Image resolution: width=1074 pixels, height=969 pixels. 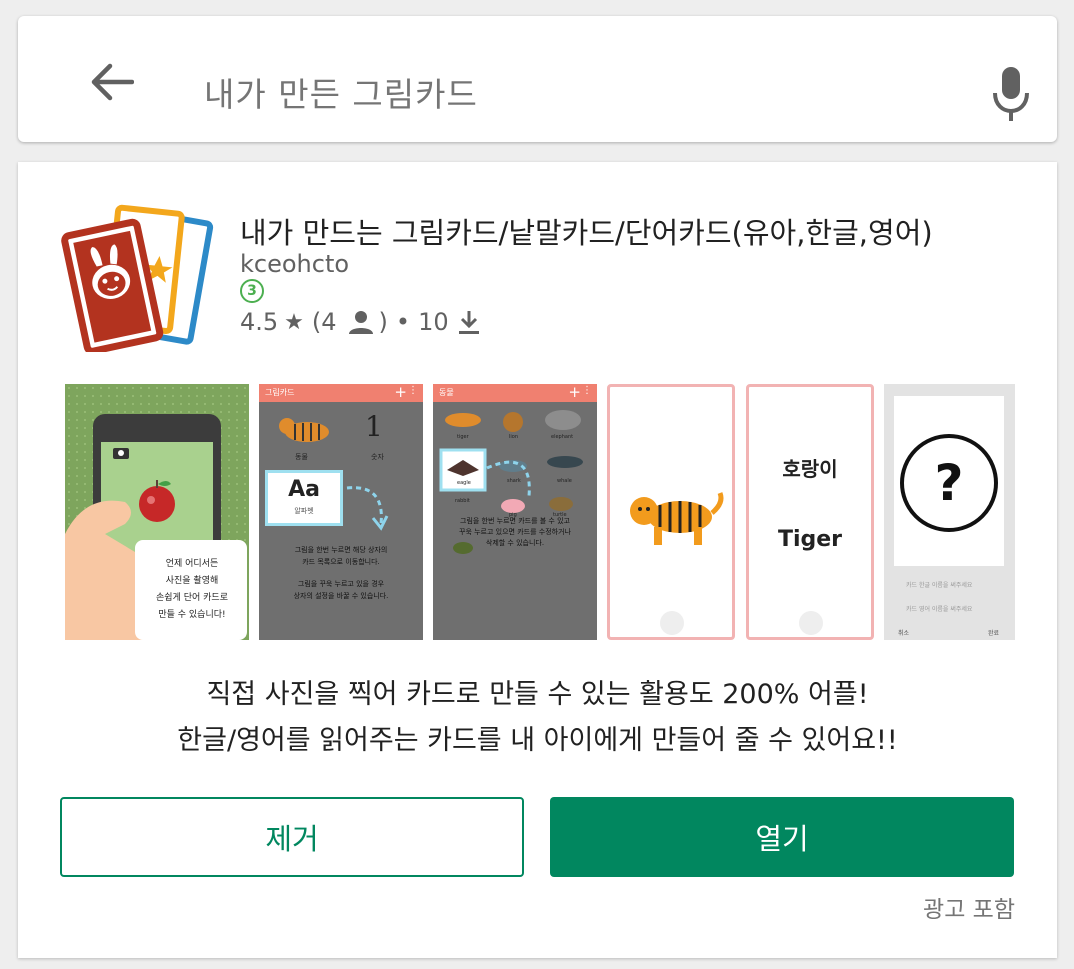 What do you see at coordinates (304, 498) in the screenshot?
I see `letter-tile: Aa 알파벳` at bounding box center [304, 498].